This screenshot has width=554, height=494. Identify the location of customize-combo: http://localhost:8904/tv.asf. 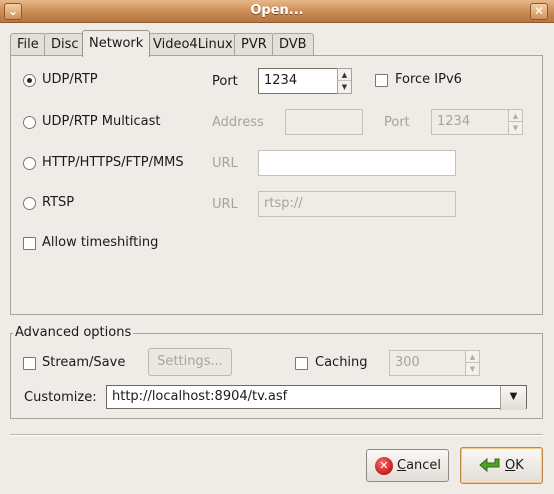
(316, 397).